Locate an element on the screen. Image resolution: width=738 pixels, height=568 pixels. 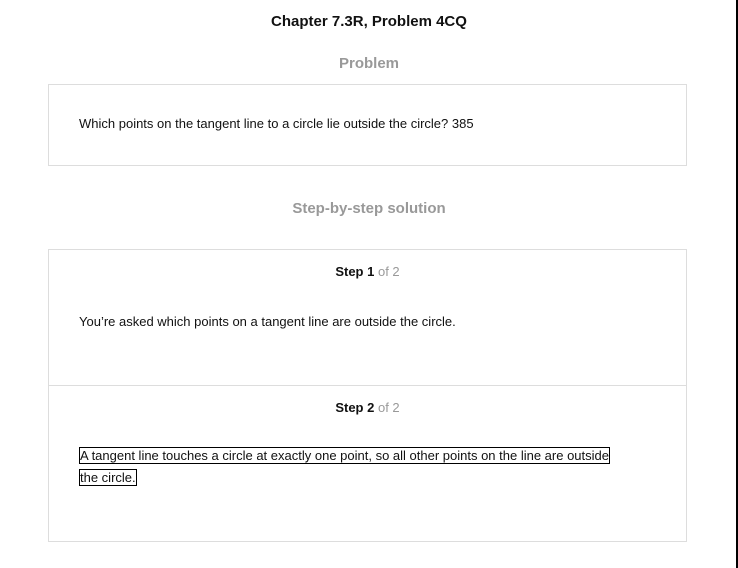
solution-heading: Step-by-step solution is located at coordinates (369, 208).